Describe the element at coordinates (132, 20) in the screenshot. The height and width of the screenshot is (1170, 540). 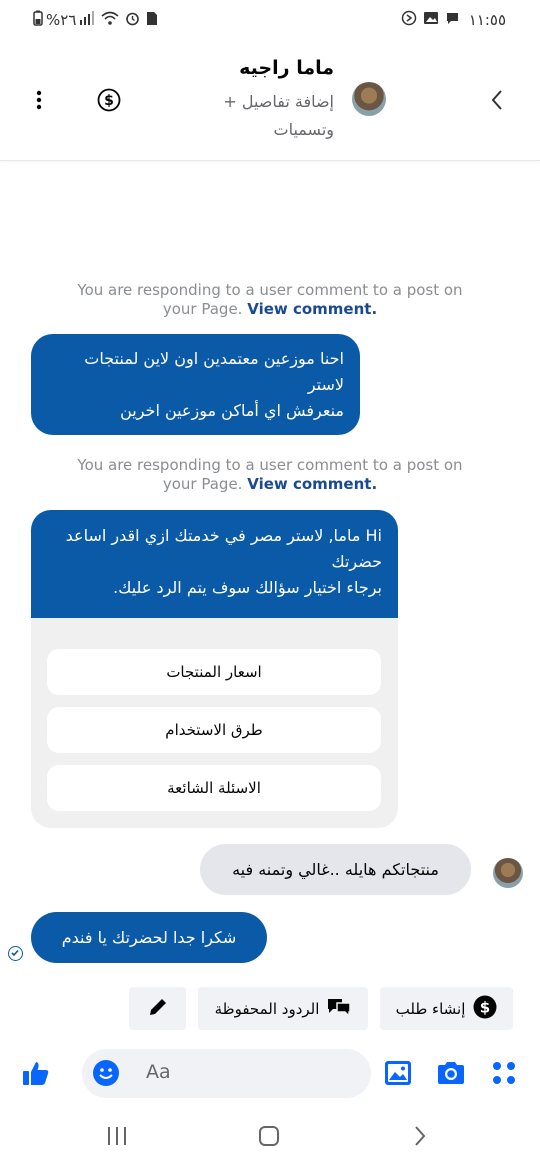
I see `alarm-icon` at that location.